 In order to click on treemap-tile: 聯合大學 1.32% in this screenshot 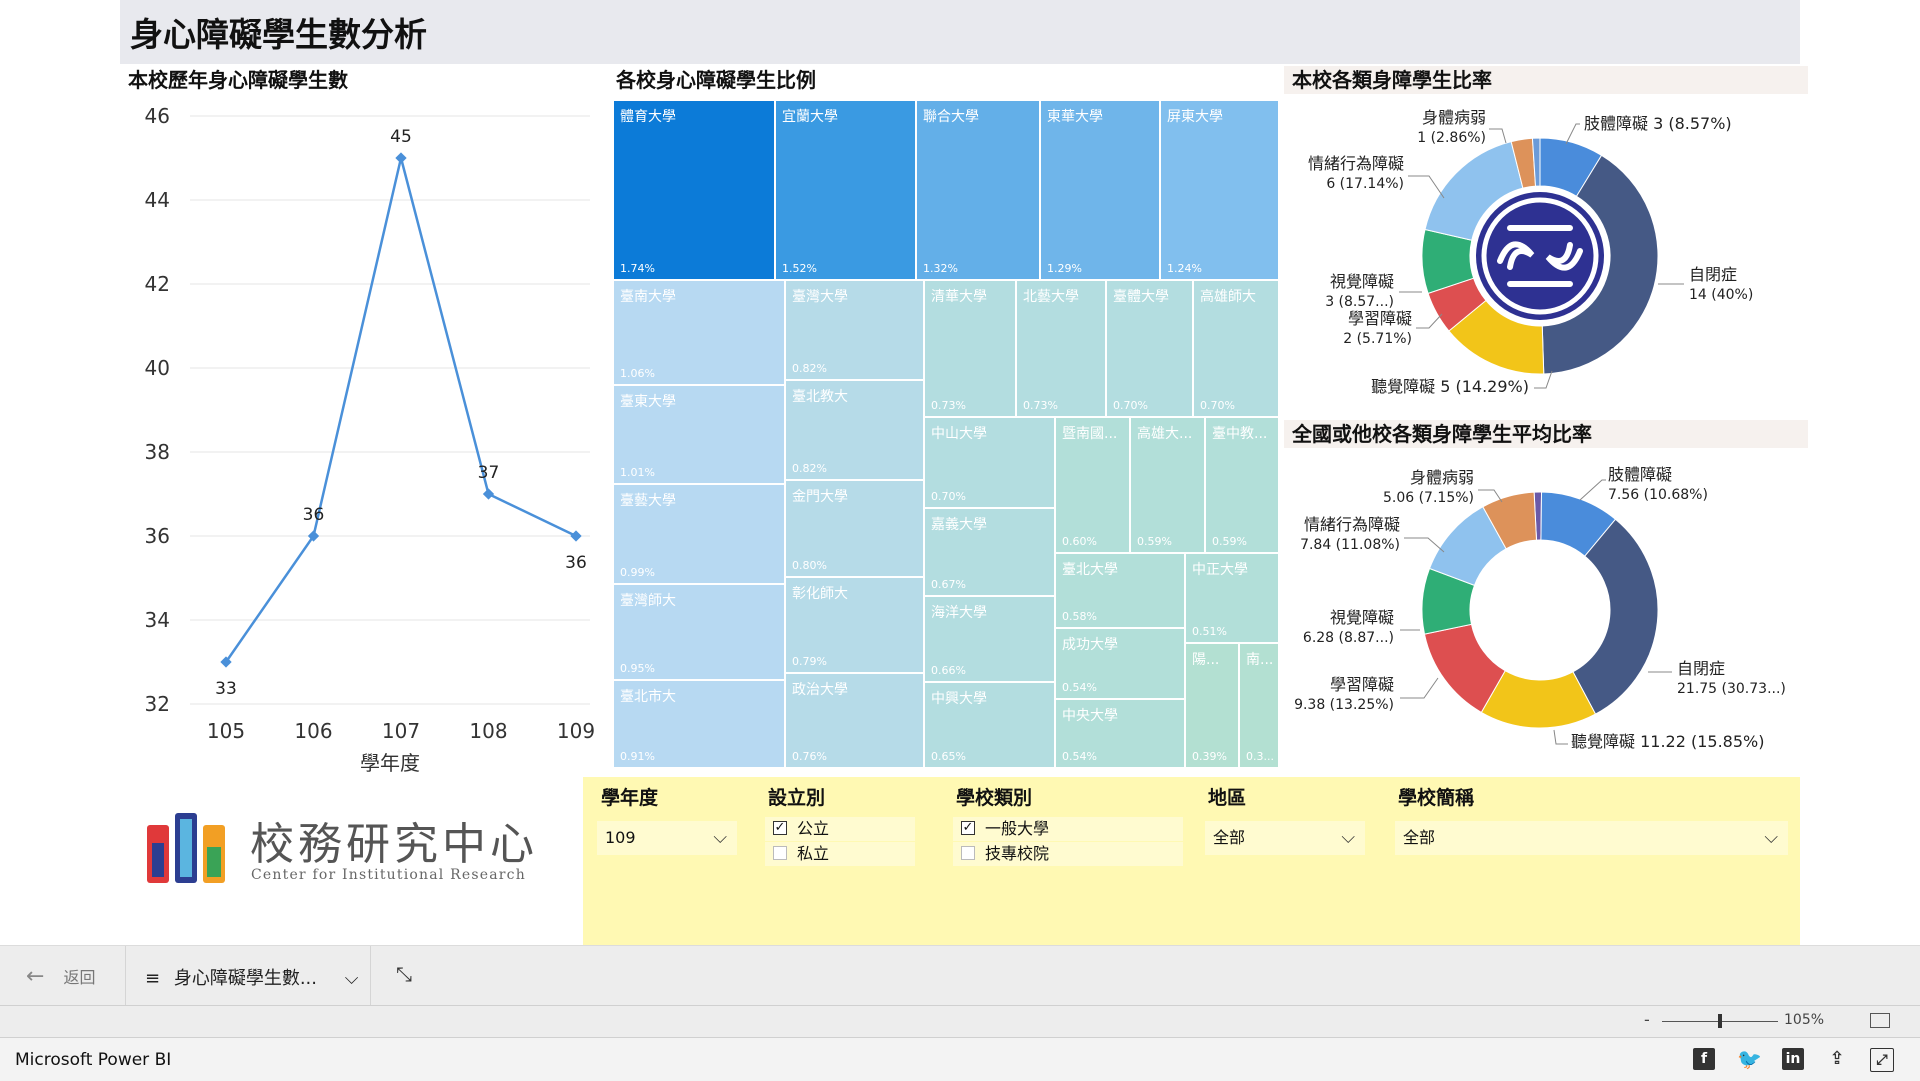, I will do `click(978, 190)`.